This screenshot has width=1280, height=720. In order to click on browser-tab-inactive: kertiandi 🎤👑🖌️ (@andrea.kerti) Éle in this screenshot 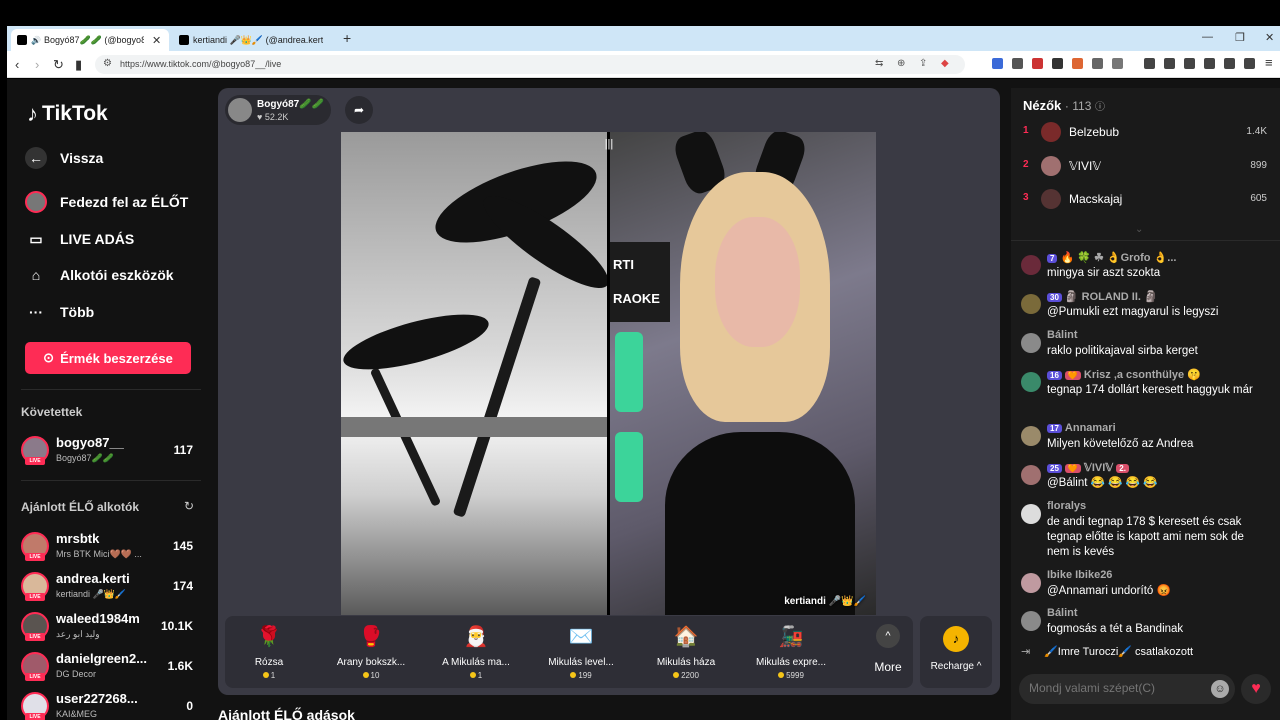, I will do `click(252, 40)`.